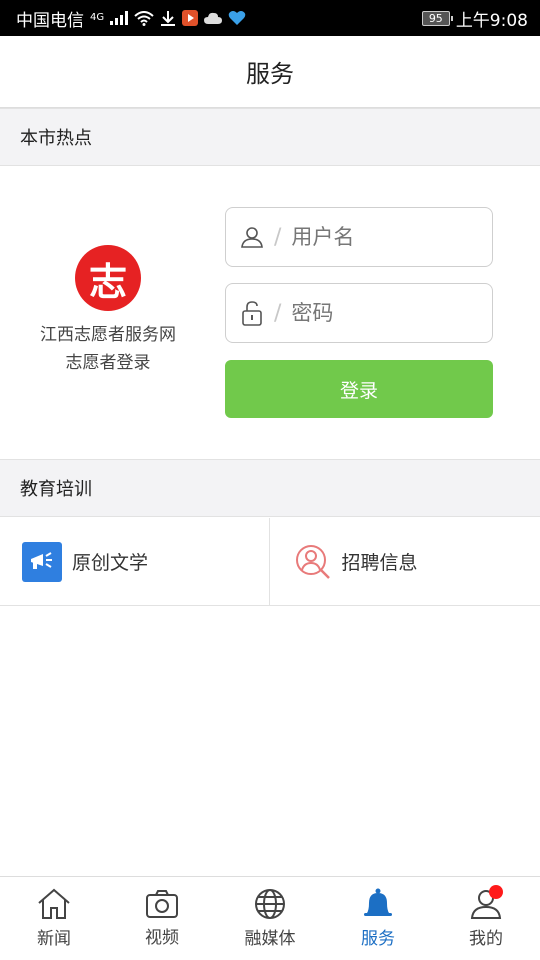 Image resolution: width=540 pixels, height=960 pixels. I want to click on username-field: /, so click(359, 237).